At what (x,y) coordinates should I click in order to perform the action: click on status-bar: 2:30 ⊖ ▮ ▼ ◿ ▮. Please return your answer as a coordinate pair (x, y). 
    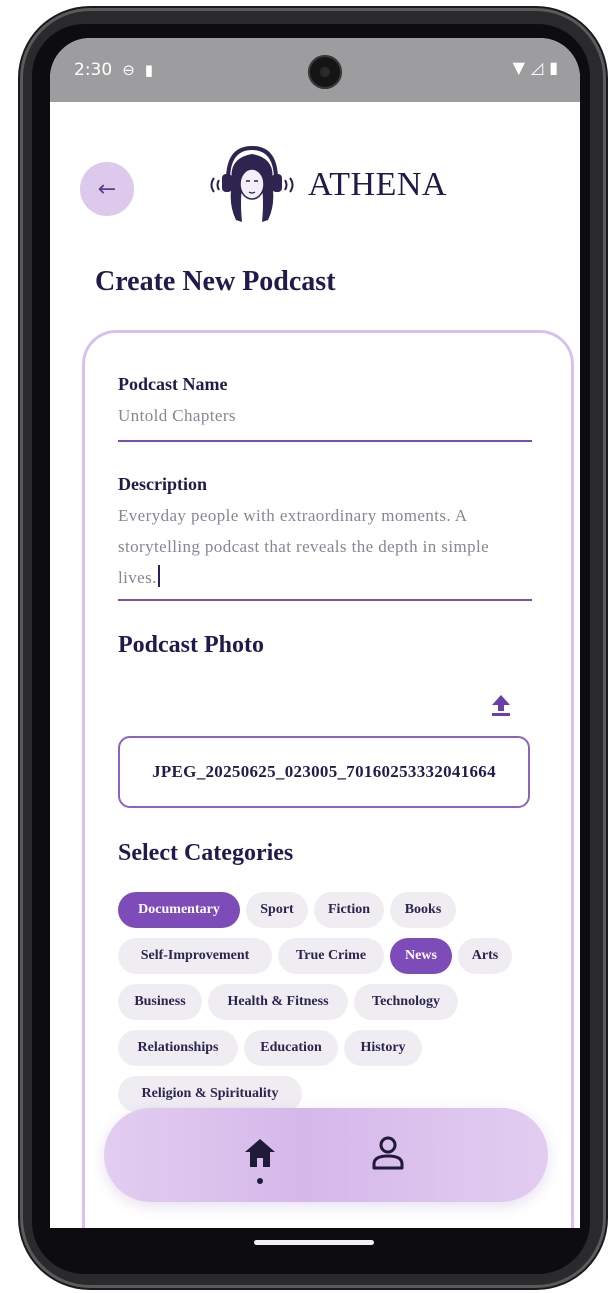
    Looking at the image, I should click on (315, 70).